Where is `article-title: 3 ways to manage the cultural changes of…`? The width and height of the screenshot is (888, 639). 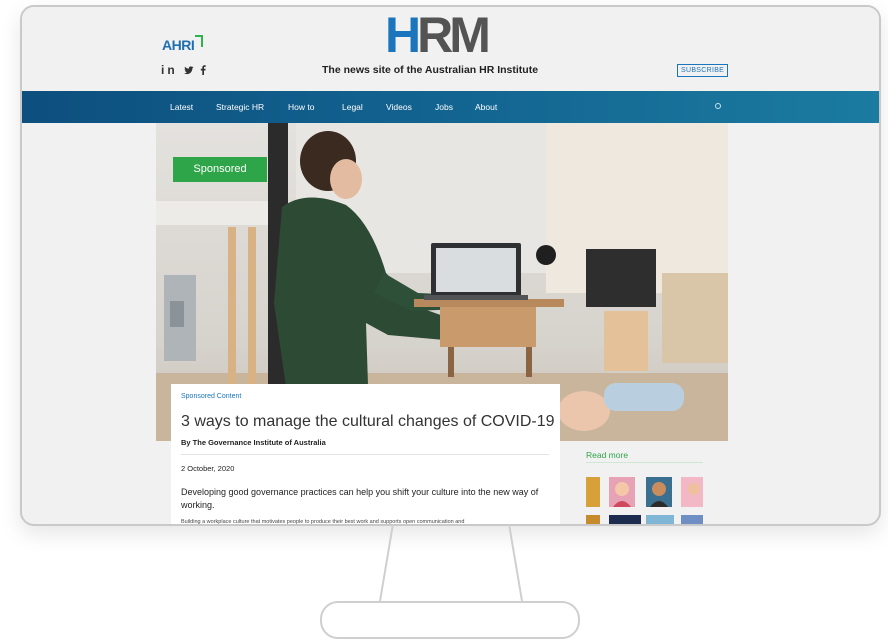
article-title: 3 ways to manage the cultural changes of… is located at coordinates (368, 422).